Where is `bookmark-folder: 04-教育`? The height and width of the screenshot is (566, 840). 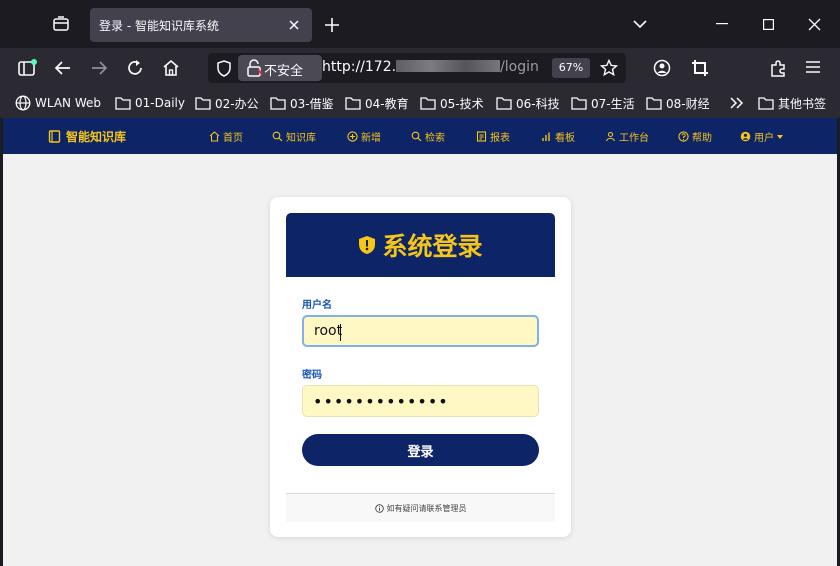
bookmark-folder: 04-教育 is located at coordinates (377, 103).